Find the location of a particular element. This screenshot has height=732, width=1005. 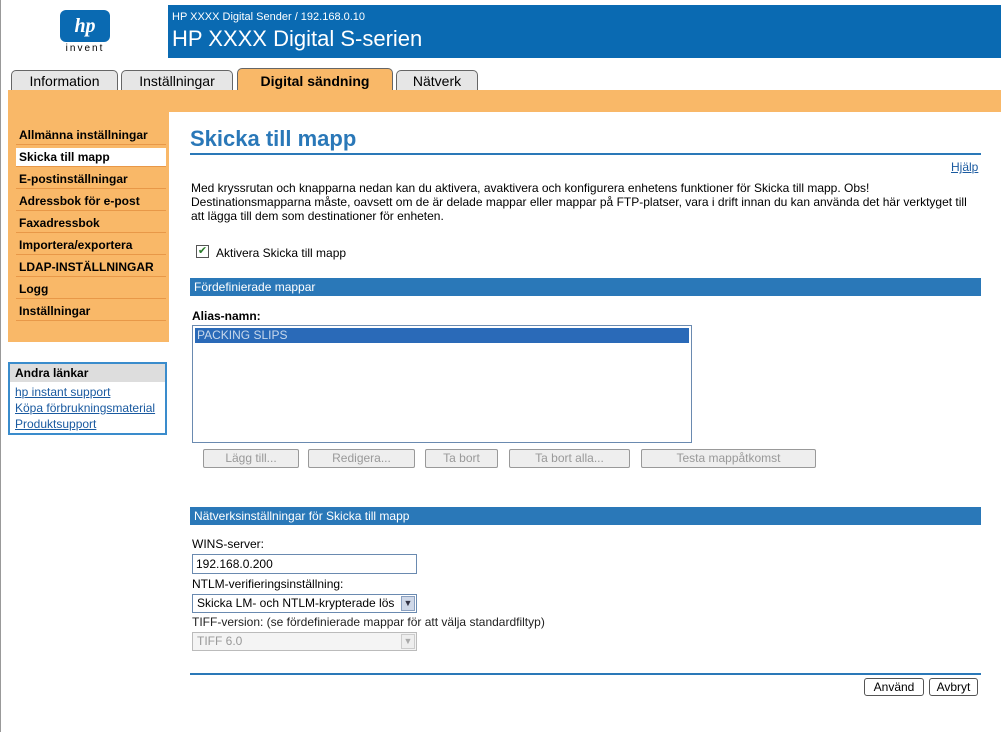

alias-listbox: PACKING SLIPS is located at coordinates (442, 384).